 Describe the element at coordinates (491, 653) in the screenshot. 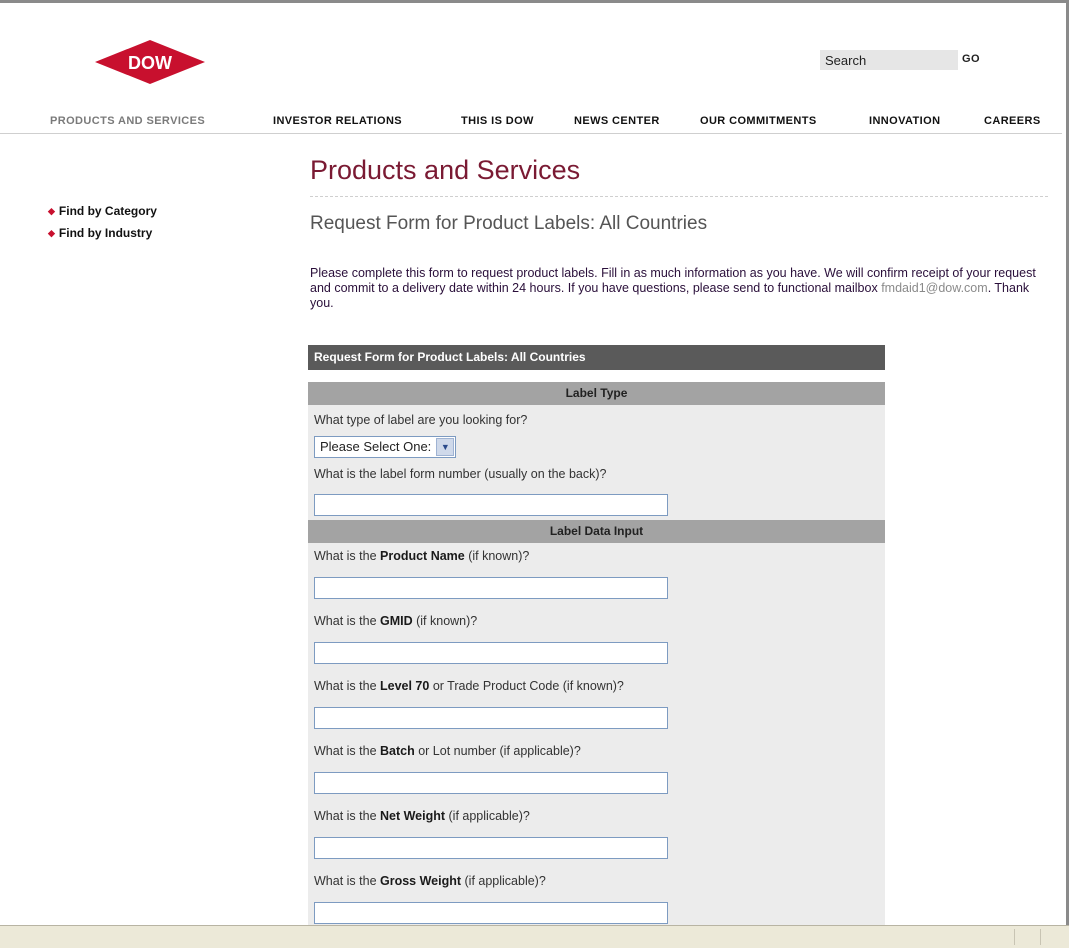

I see `gmid-input` at that location.